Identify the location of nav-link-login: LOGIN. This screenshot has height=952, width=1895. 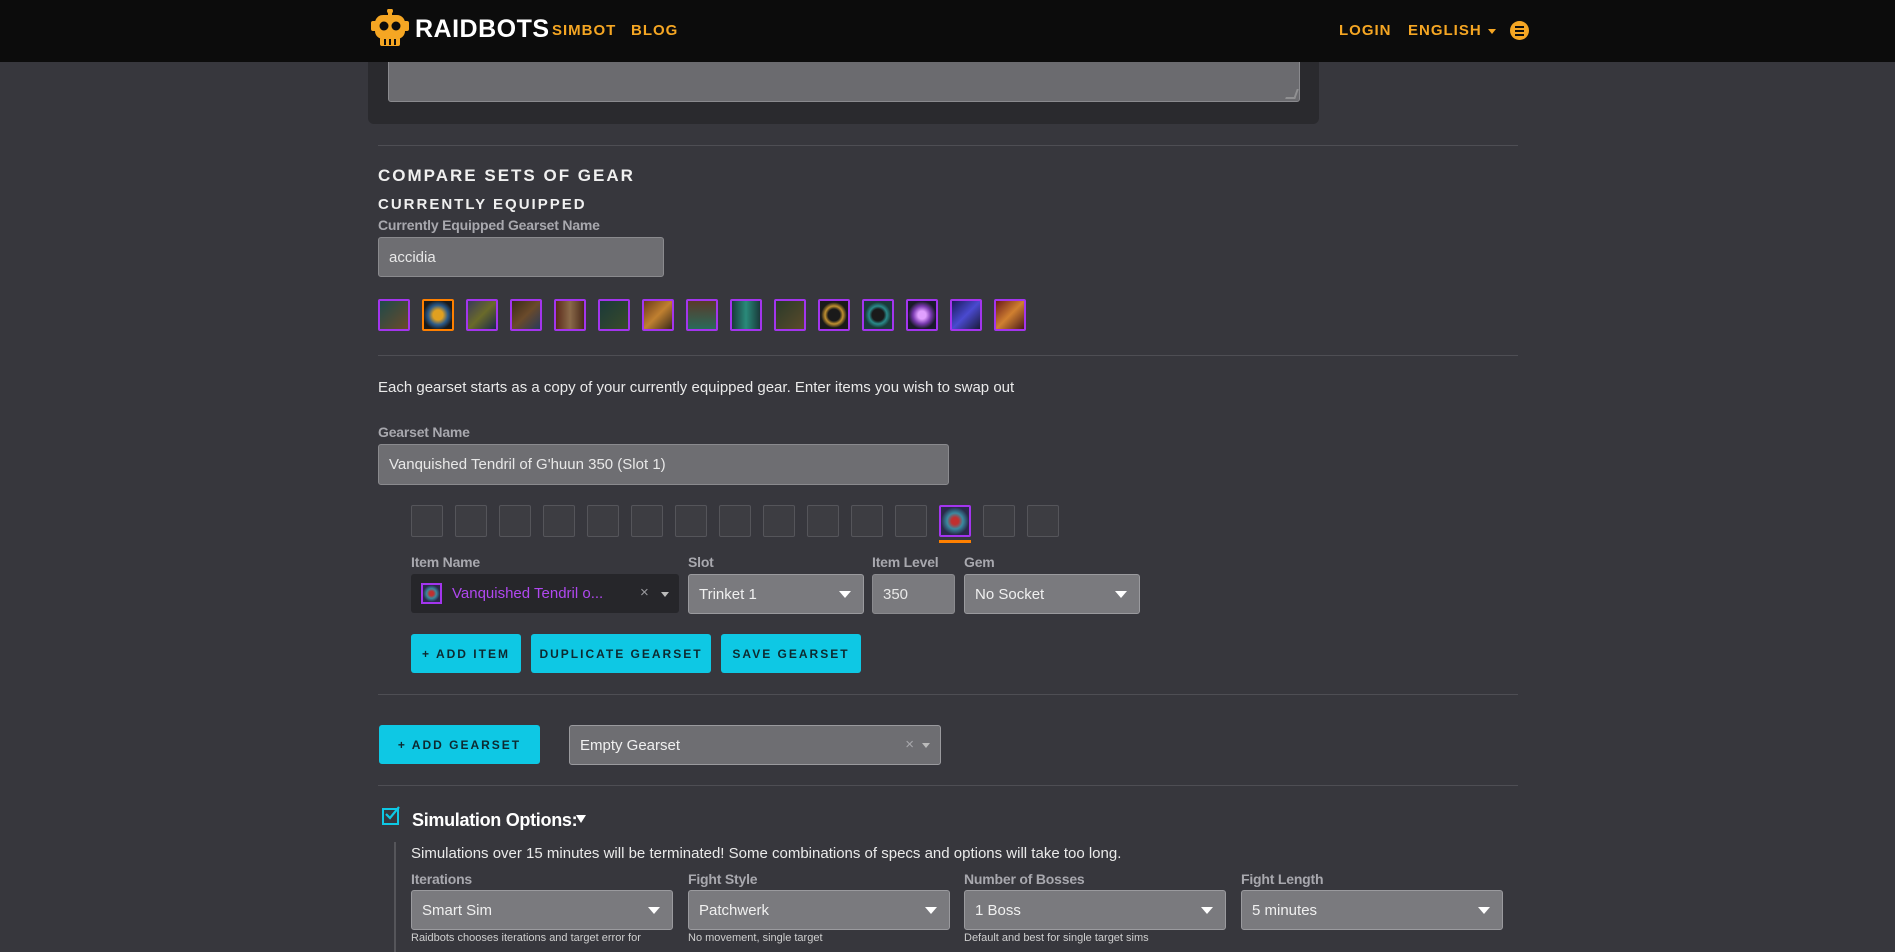
(1365, 30).